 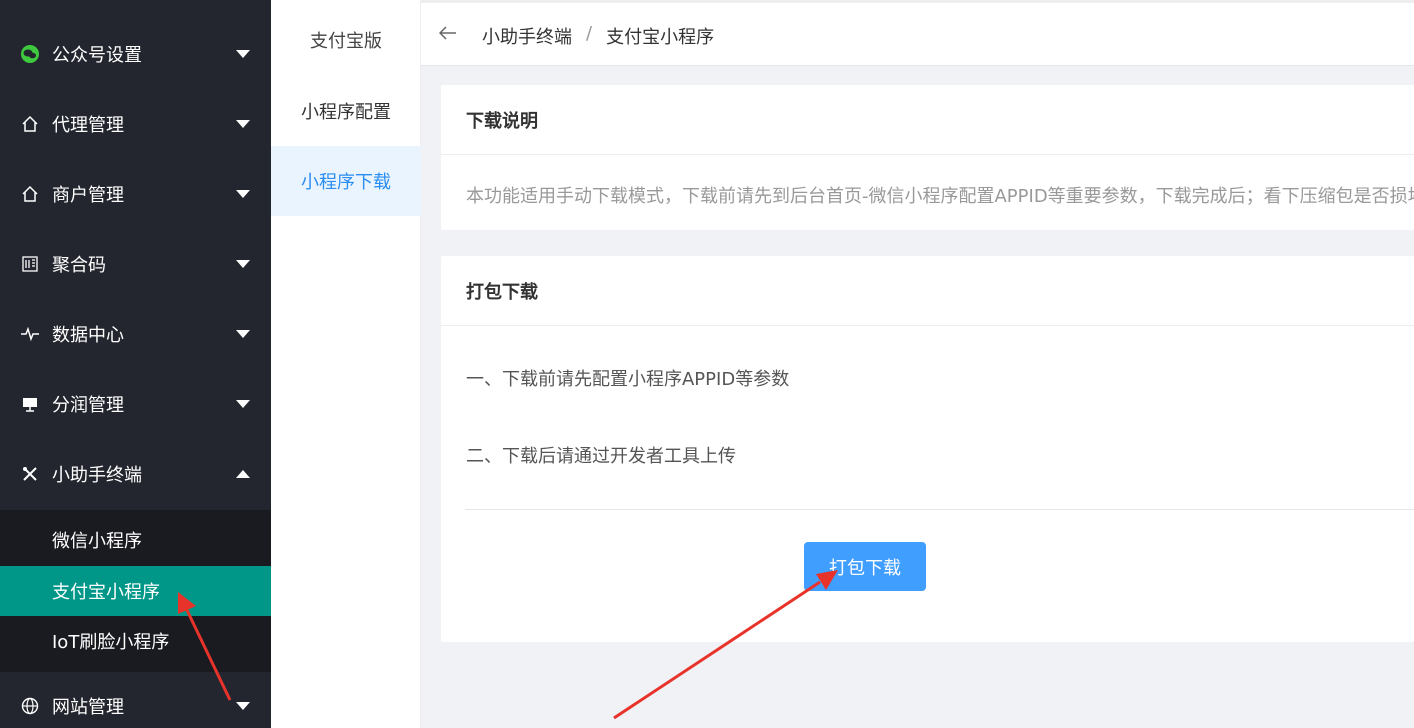 I want to click on submenu: 微信小程序 支付宝小程序 IoT刷脸小程序, so click(x=135, y=591).